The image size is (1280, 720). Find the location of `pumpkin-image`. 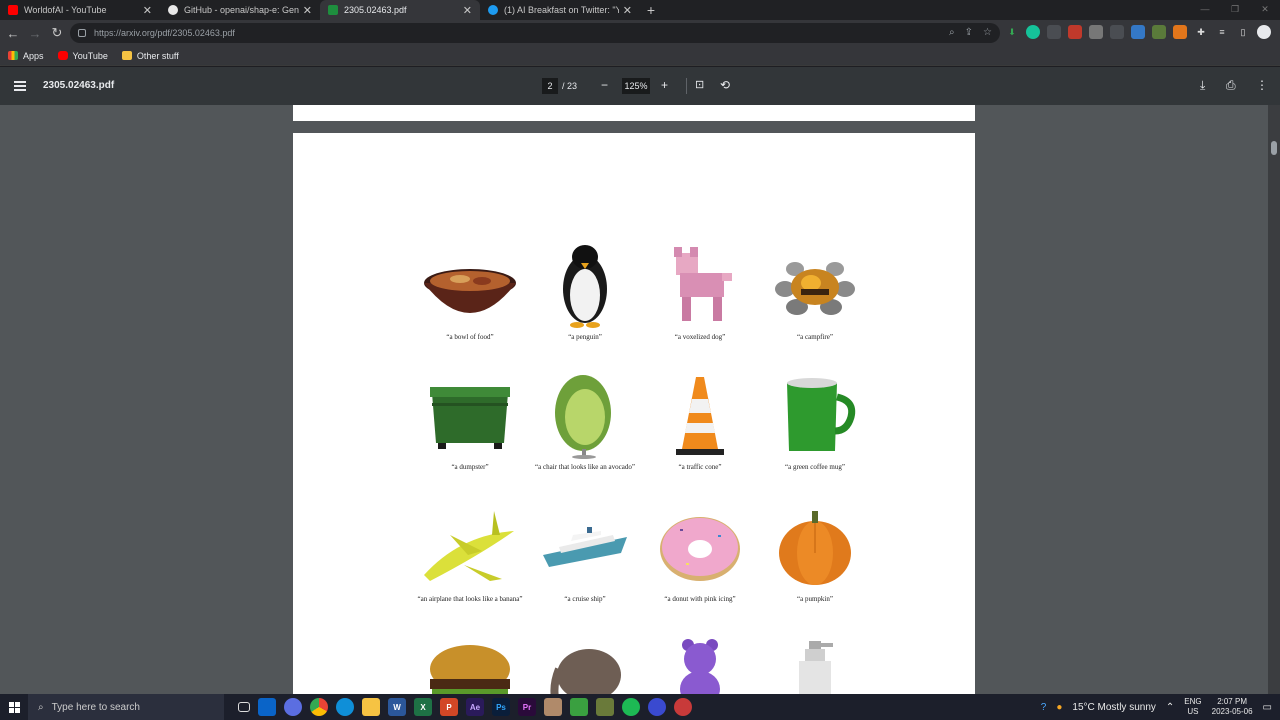

pumpkin-image is located at coordinates (815, 548).